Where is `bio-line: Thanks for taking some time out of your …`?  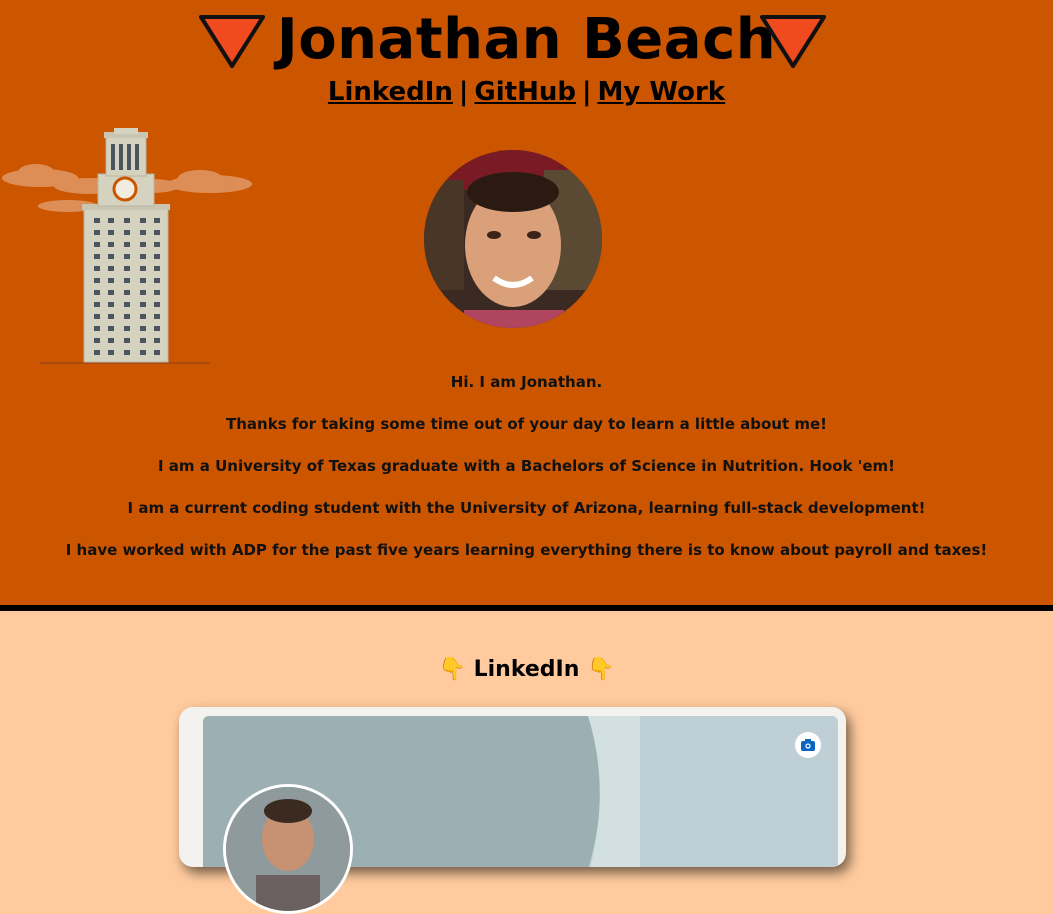 bio-line: Thanks for taking some time out of your … is located at coordinates (526, 424).